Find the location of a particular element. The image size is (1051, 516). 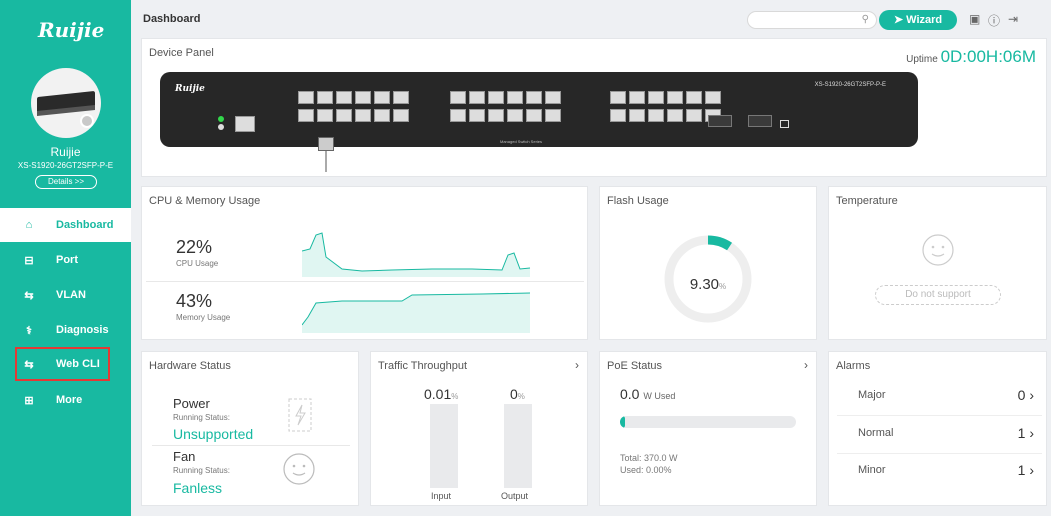

poe-usage-fill is located at coordinates (623, 422).